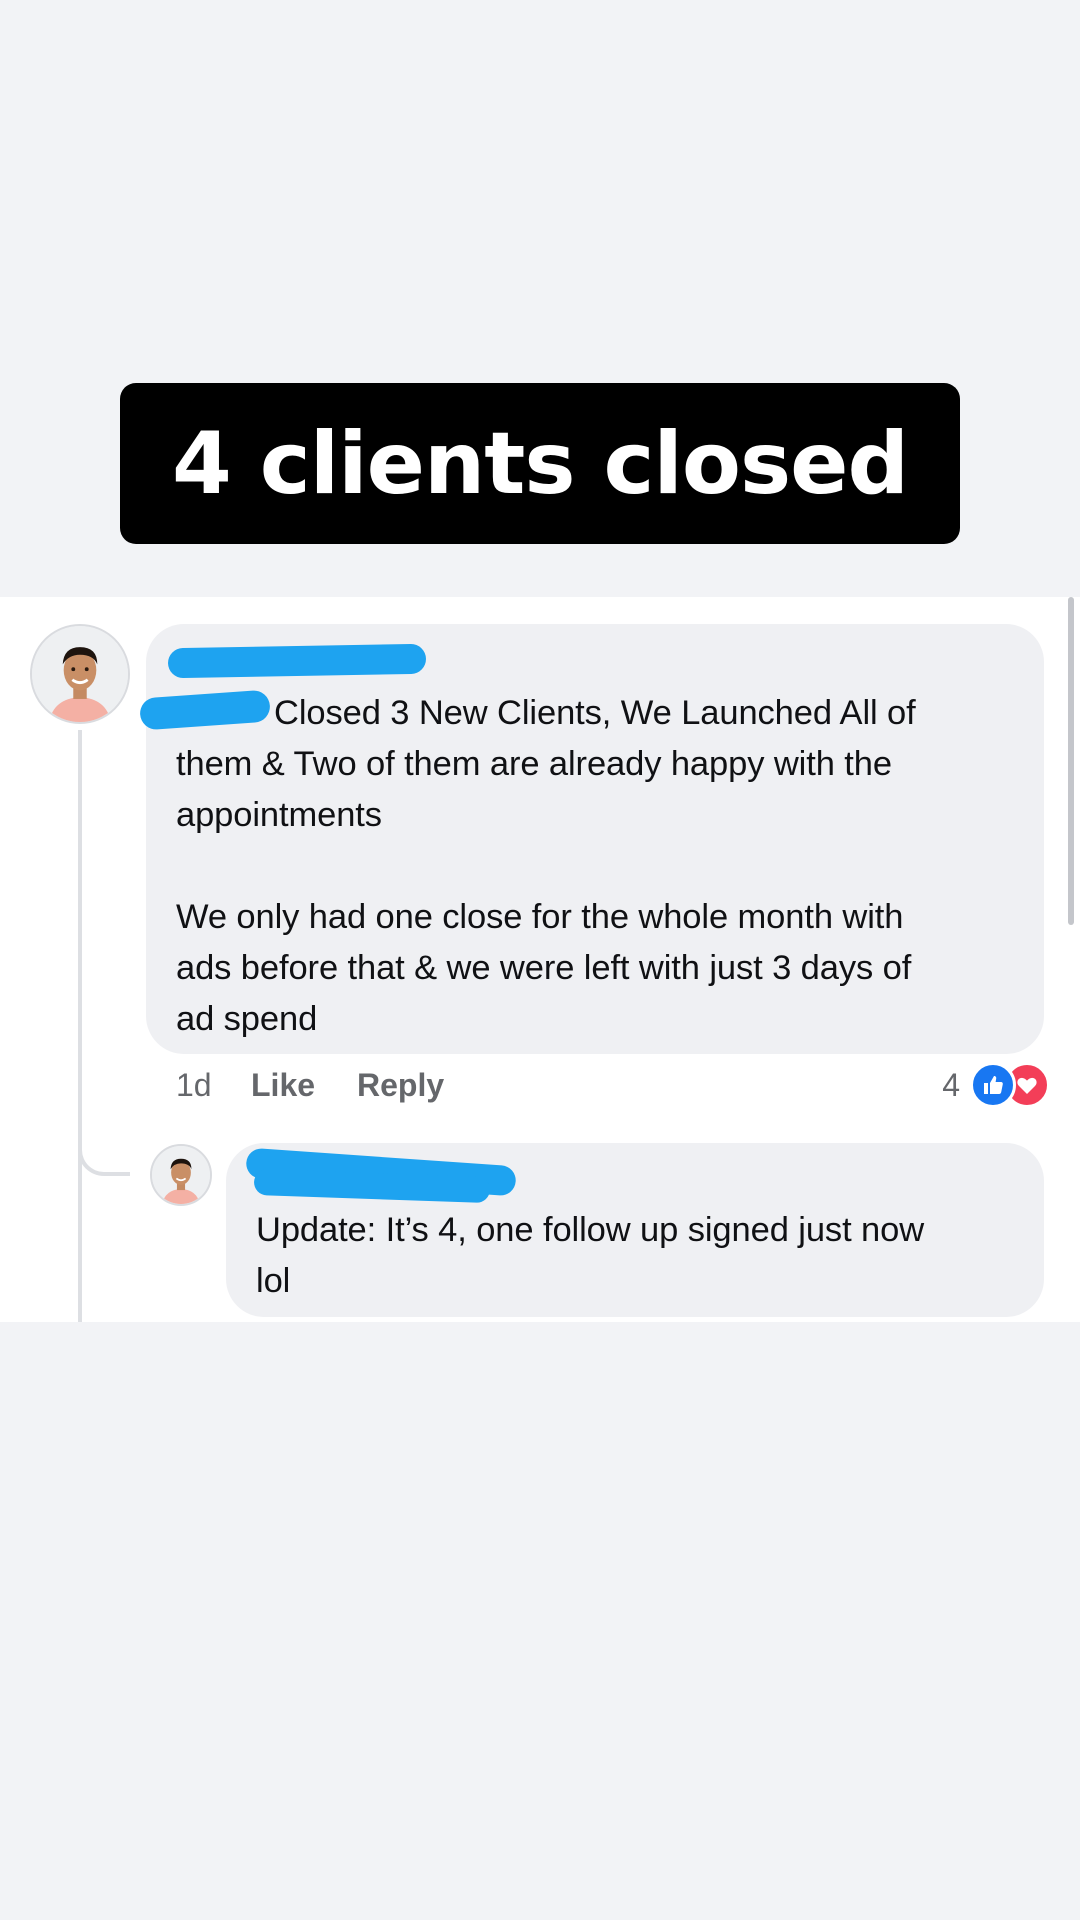 This screenshot has height=1920, width=1080. What do you see at coordinates (283, 1085) in the screenshot?
I see `like-button: Like` at bounding box center [283, 1085].